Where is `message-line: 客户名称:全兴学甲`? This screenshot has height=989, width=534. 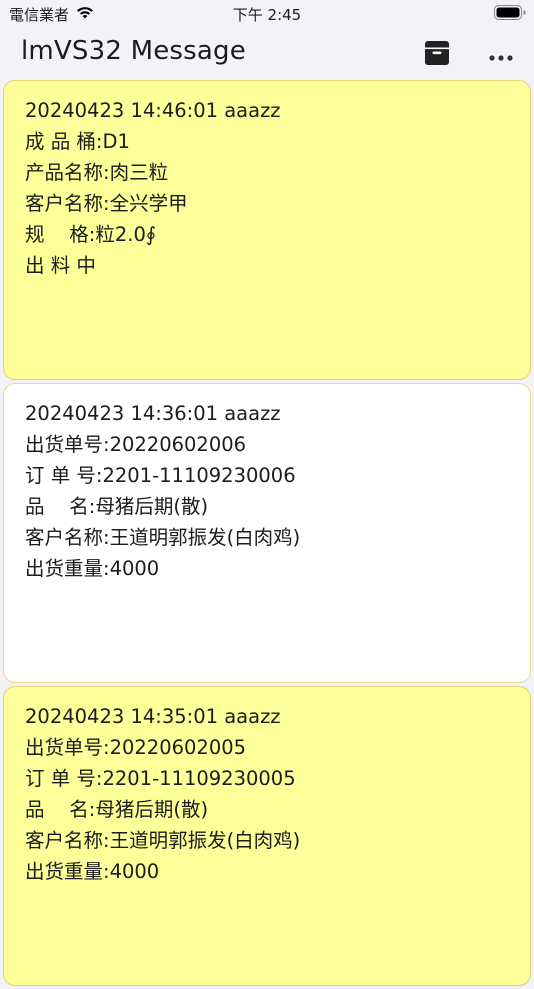
message-line: 客户名称:全兴学甲 is located at coordinates (106, 203).